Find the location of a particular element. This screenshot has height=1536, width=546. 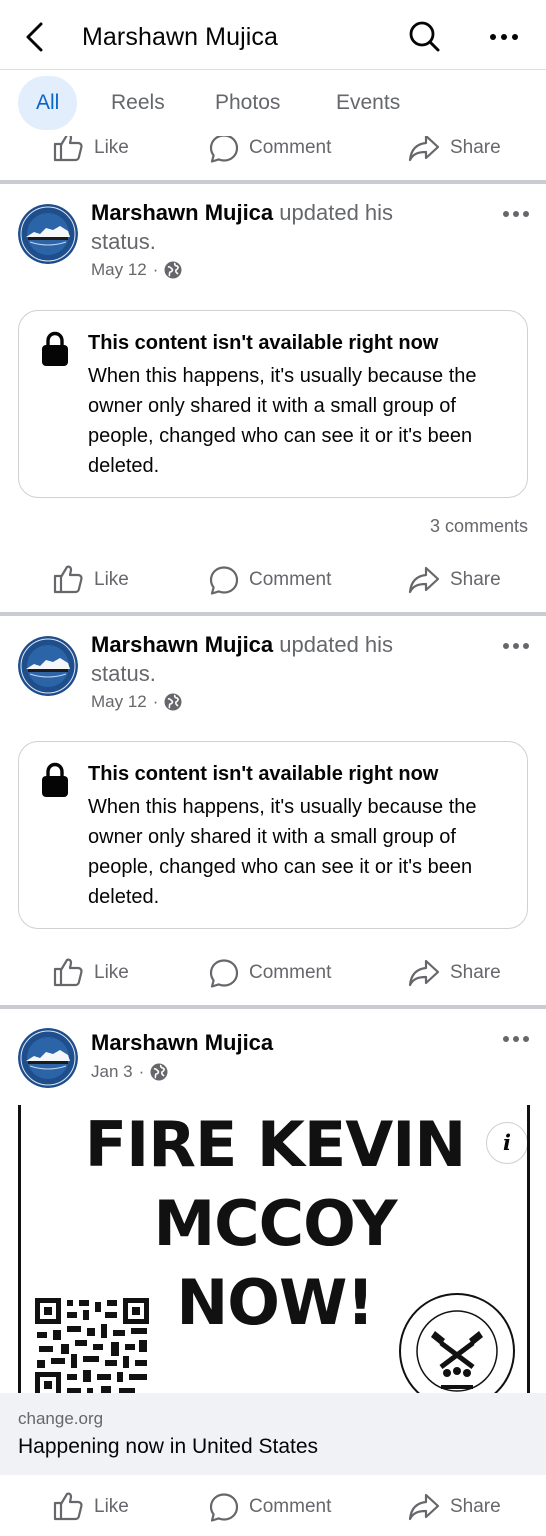

search-icon is located at coordinates (424, 36).